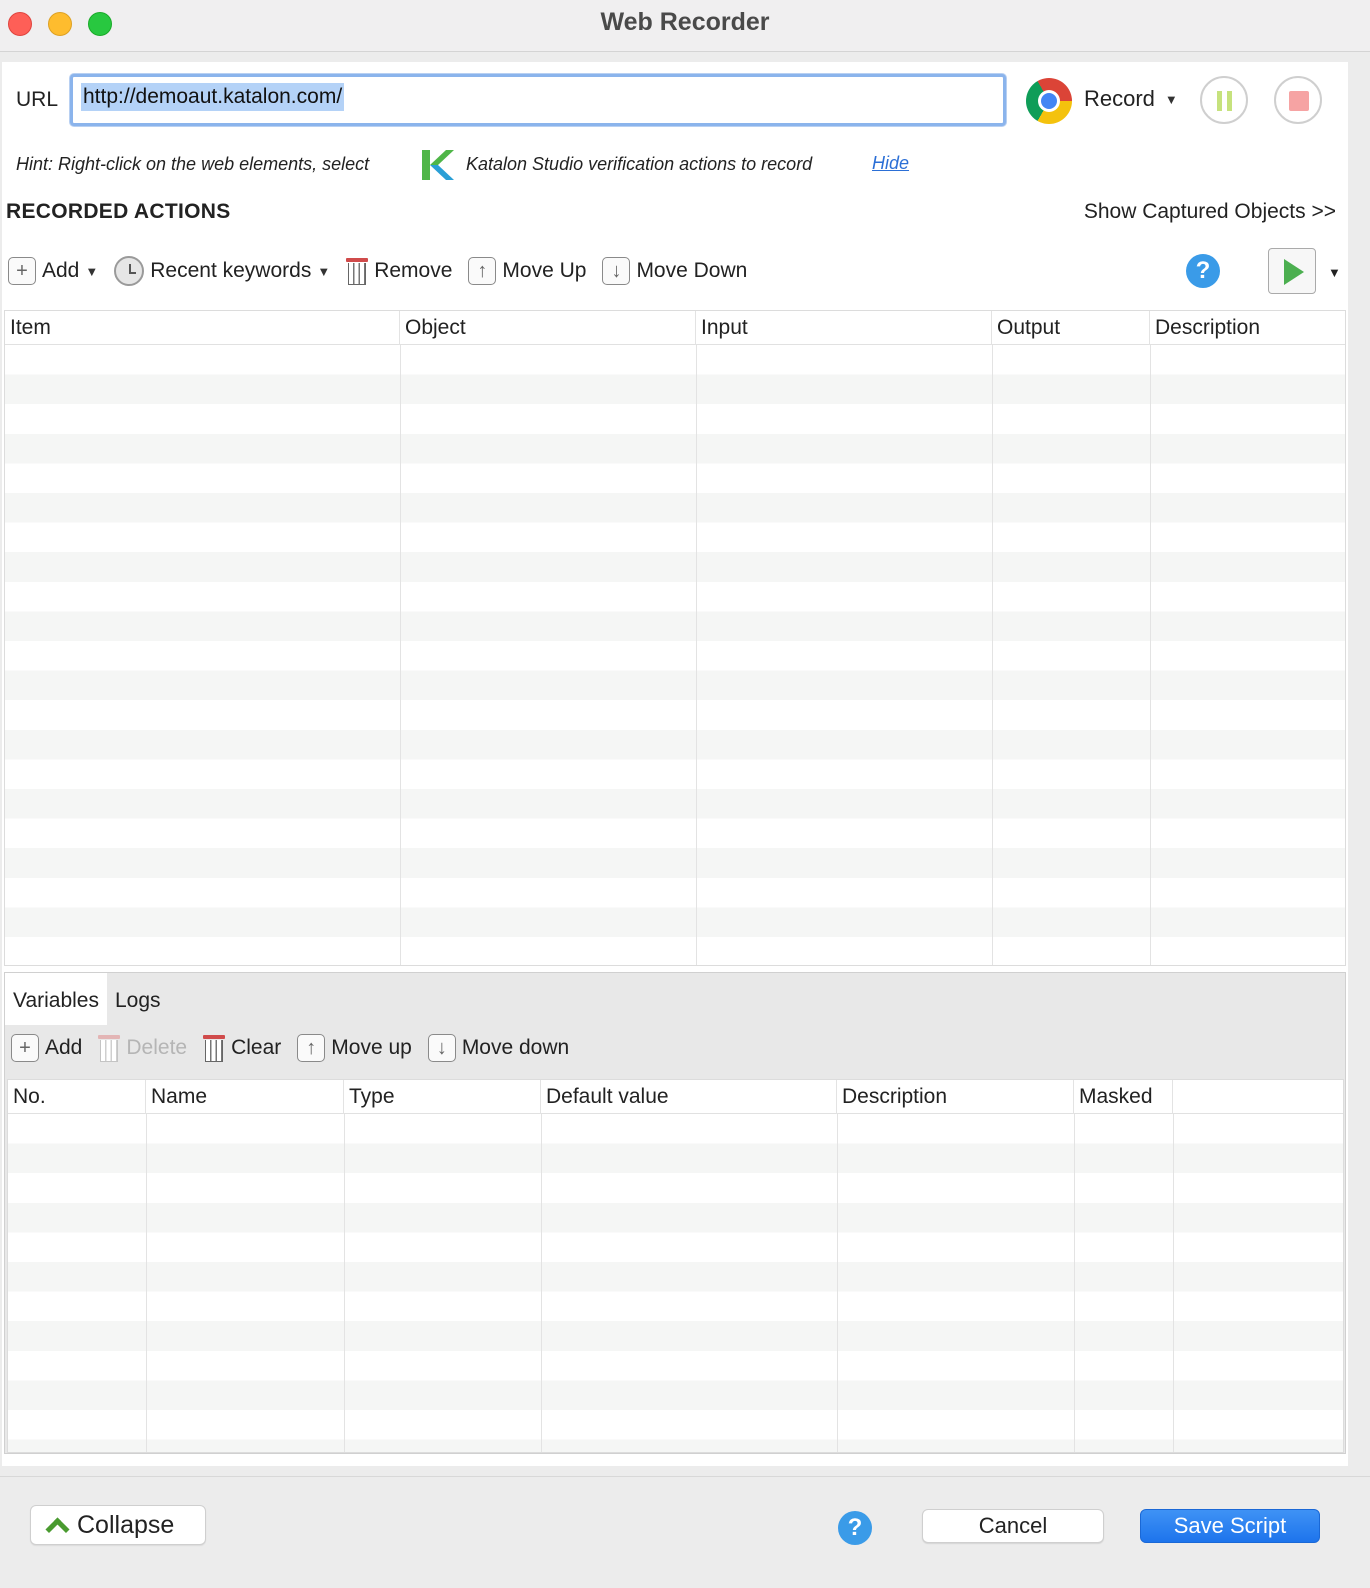 The height and width of the screenshot is (1588, 1370). Describe the element at coordinates (118, 211) in the screenshot. I see `recorded-actions-title: RECORDED ACTIONS` at that location.